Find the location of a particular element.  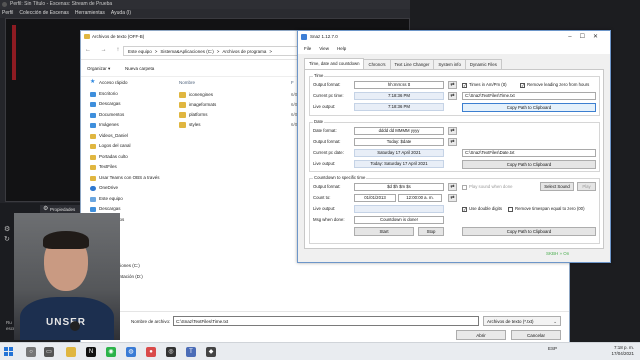

double-digits-checkbox: ✓ Use double digits is located at coordinates (482, 209).